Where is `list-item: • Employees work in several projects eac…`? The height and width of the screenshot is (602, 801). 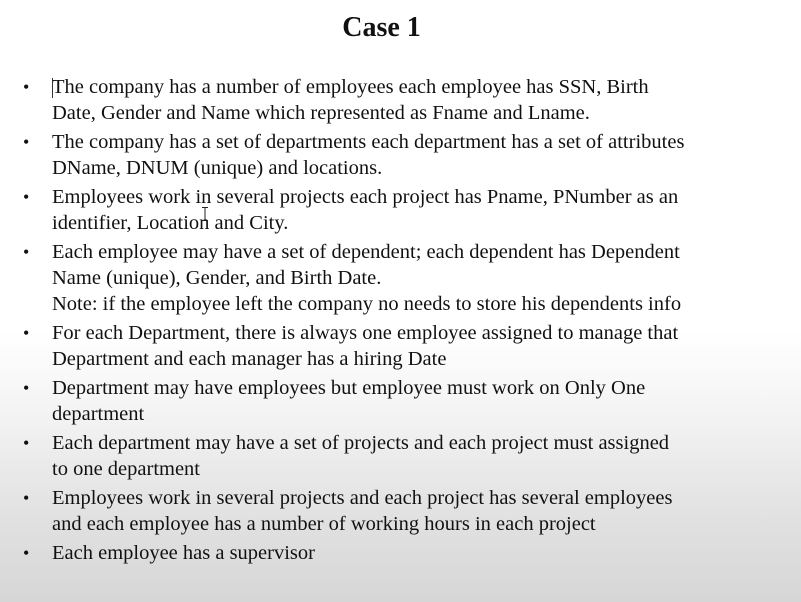
list-item: • Employees work in several projects eac… is located at coordinates (395, 210).